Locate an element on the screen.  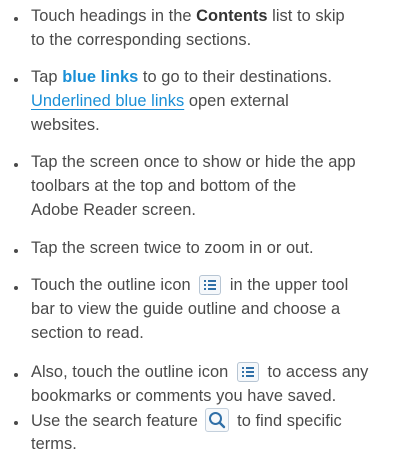
text-run: to go to their destinations. is located at coordinates (235, 77).